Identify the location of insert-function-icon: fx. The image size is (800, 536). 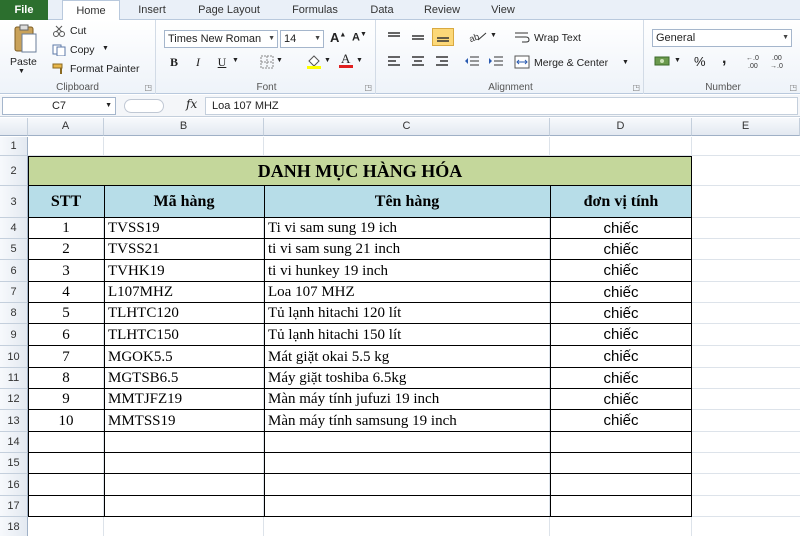
(191, 104).